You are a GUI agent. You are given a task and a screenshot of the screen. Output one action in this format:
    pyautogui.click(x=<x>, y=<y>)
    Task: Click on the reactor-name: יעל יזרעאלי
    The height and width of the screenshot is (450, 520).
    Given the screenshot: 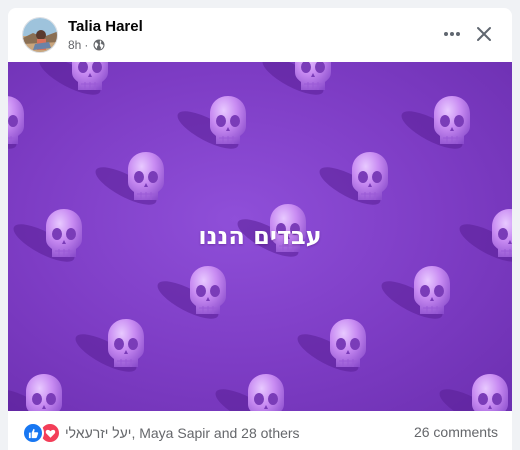 What is the action you would take?
    pyautogui.click(x=98, y=433)
    